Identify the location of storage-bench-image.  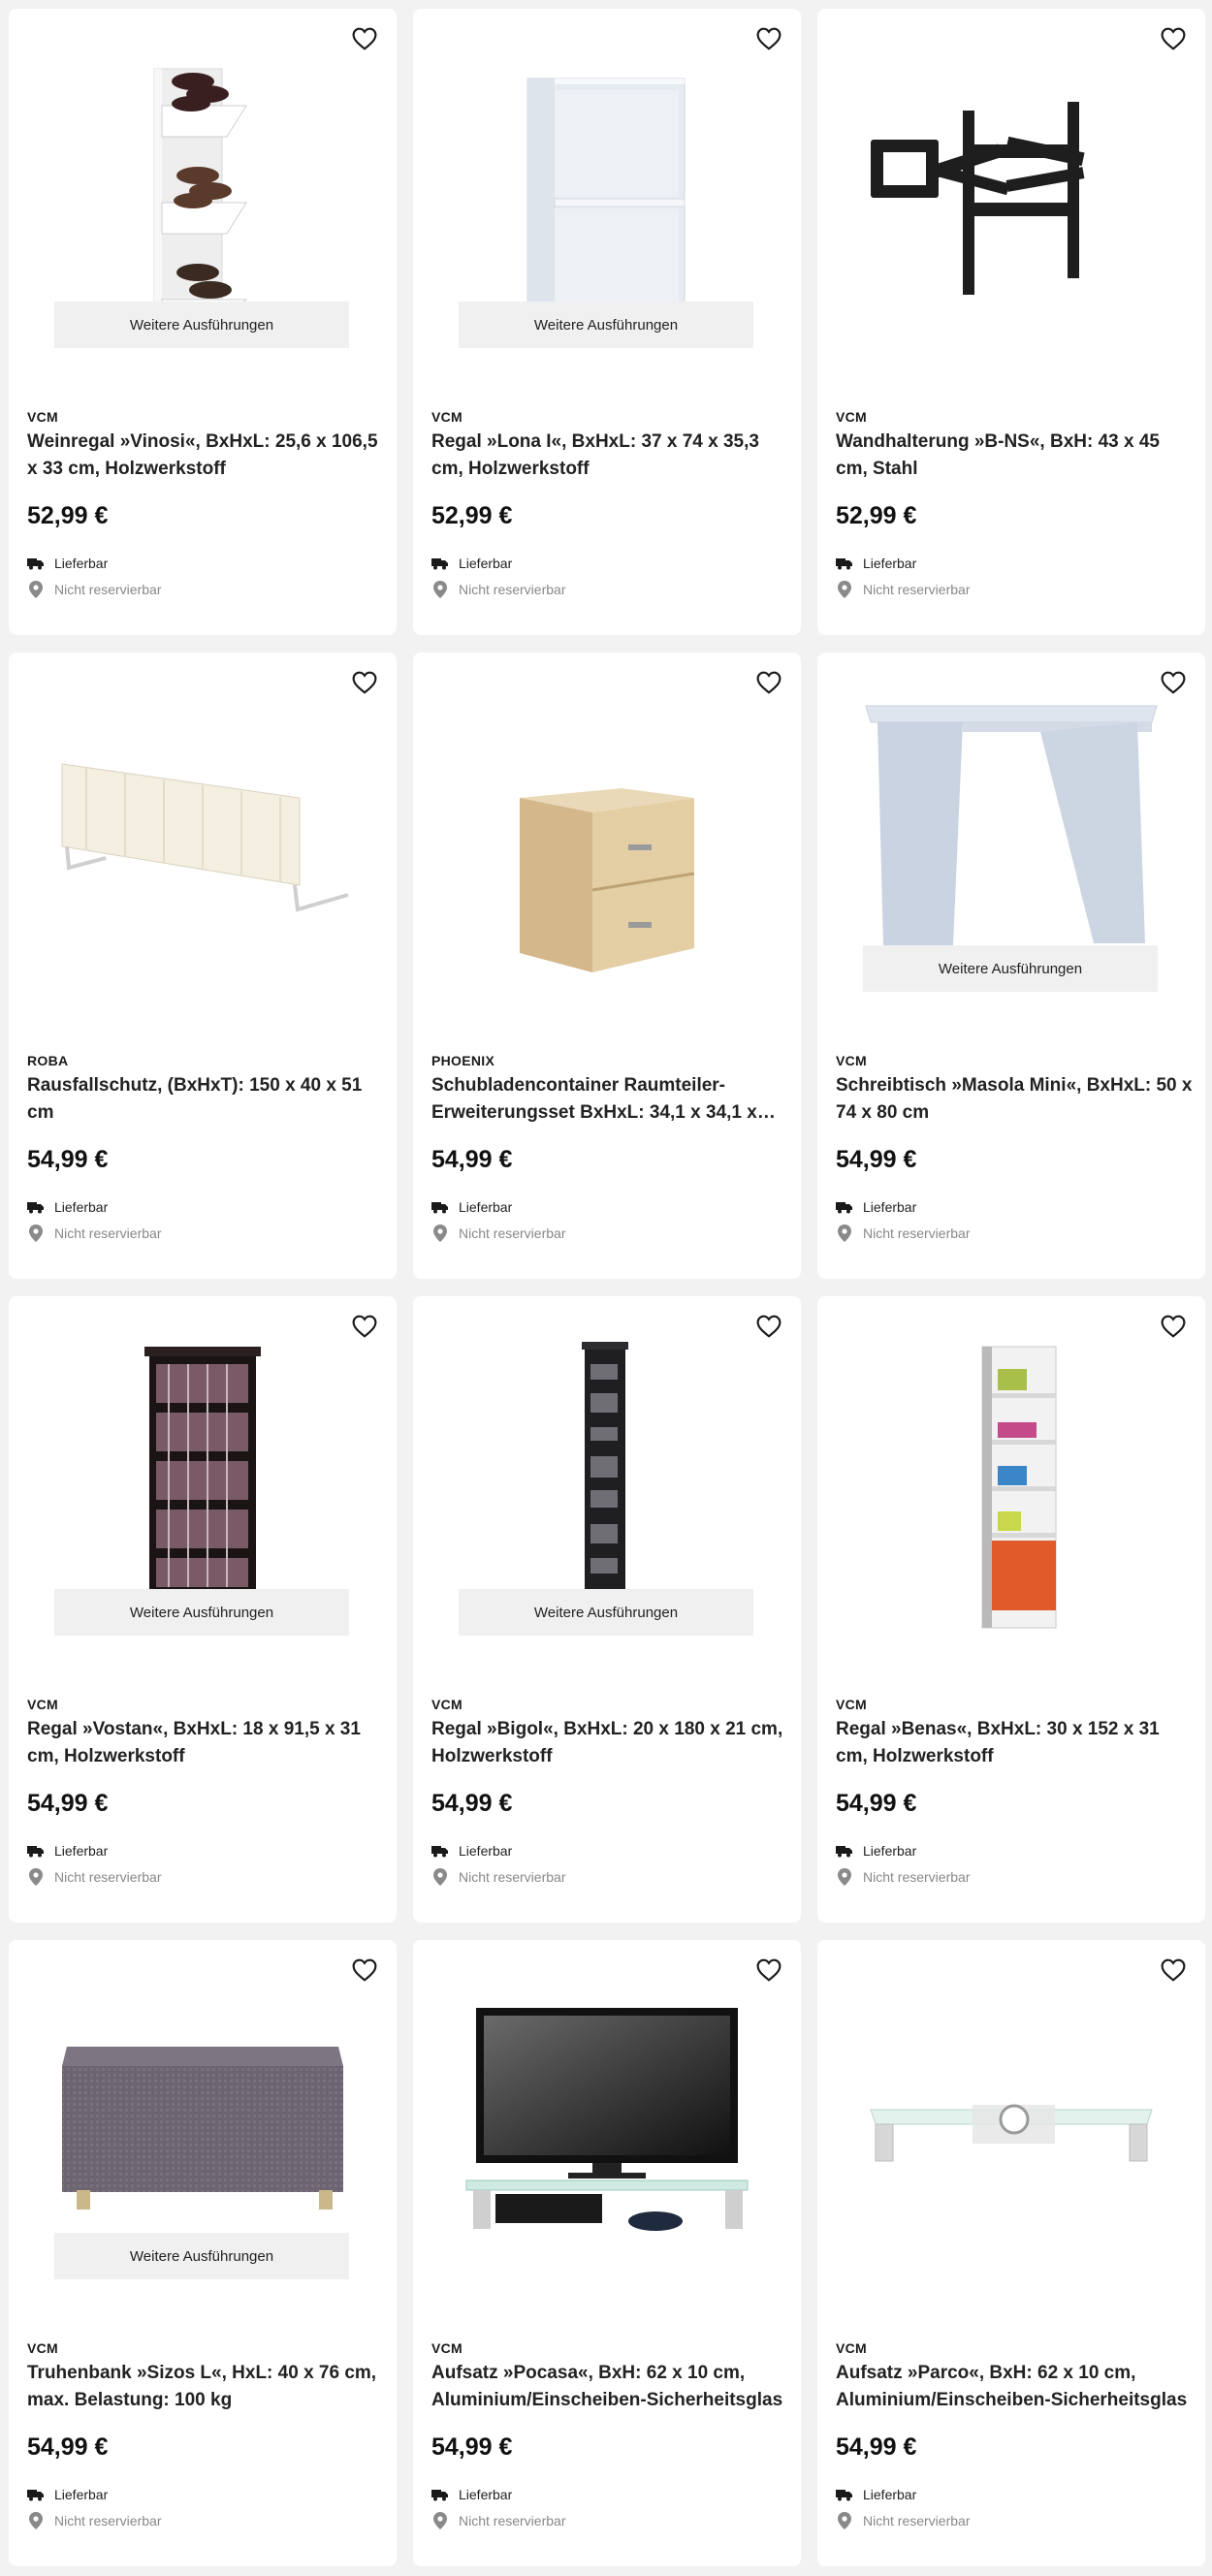
(203, 2128).